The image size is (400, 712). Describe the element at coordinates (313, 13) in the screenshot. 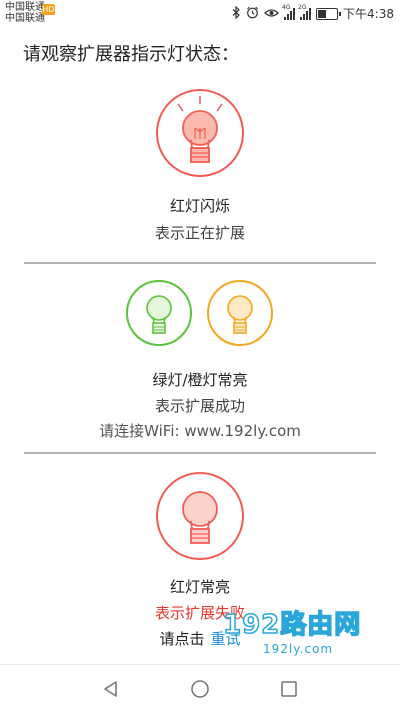

I see `status-icons: 4G 2G 下午4:38` at that location.